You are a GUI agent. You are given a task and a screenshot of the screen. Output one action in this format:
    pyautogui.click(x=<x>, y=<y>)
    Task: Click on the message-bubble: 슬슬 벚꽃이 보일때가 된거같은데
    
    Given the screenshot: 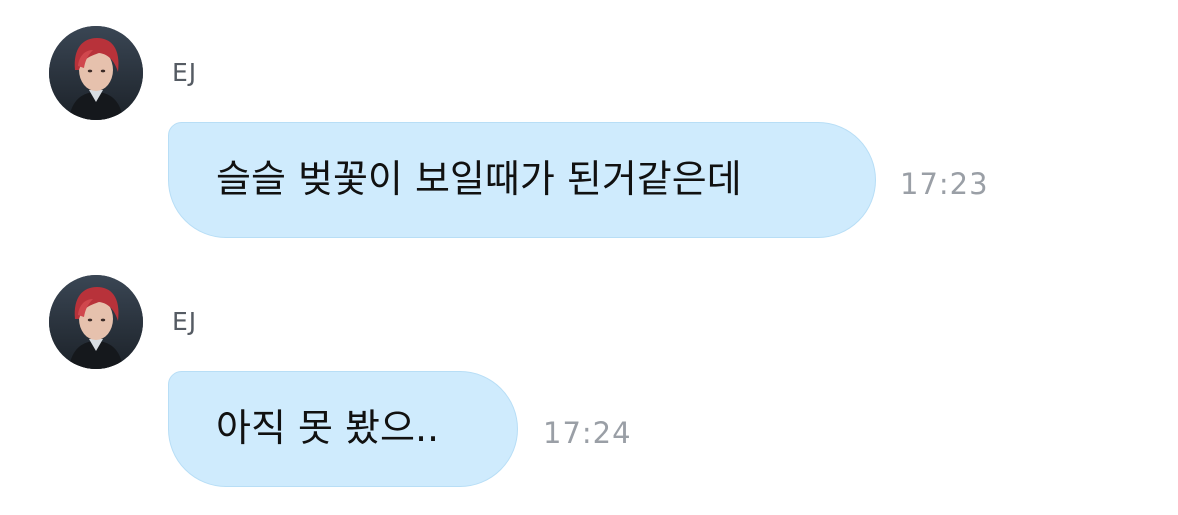 What is the action you would take?
    pyautogui.click(x=522, y=180)
    